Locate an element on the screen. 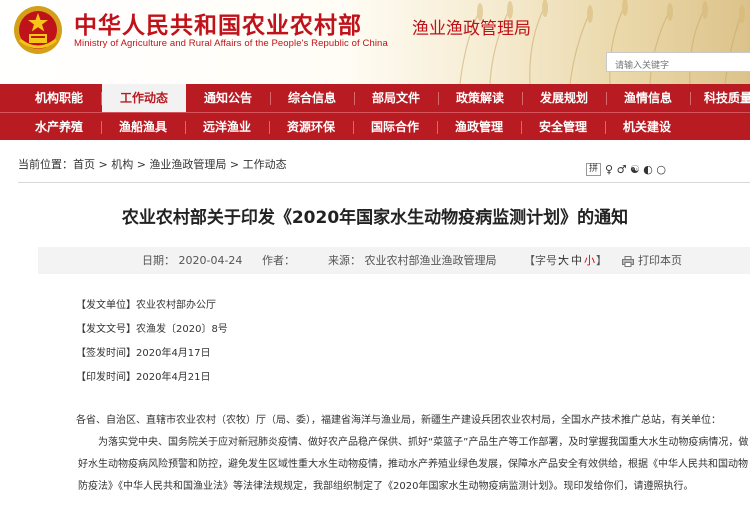 Image resolution: width=750 pixels, height=509 pixels. nav-item-fishery-info: 渔情信息 is located at coordinates (648, 98).